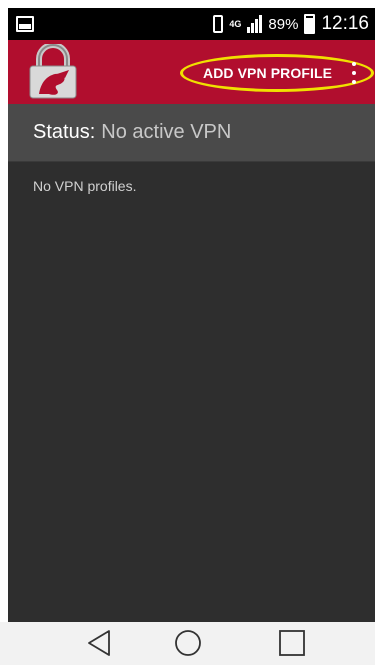 The height and width of the screenshot is (665, 375). I want to click on vpn-status-row: Status: No active VPN, so click(191, 133).